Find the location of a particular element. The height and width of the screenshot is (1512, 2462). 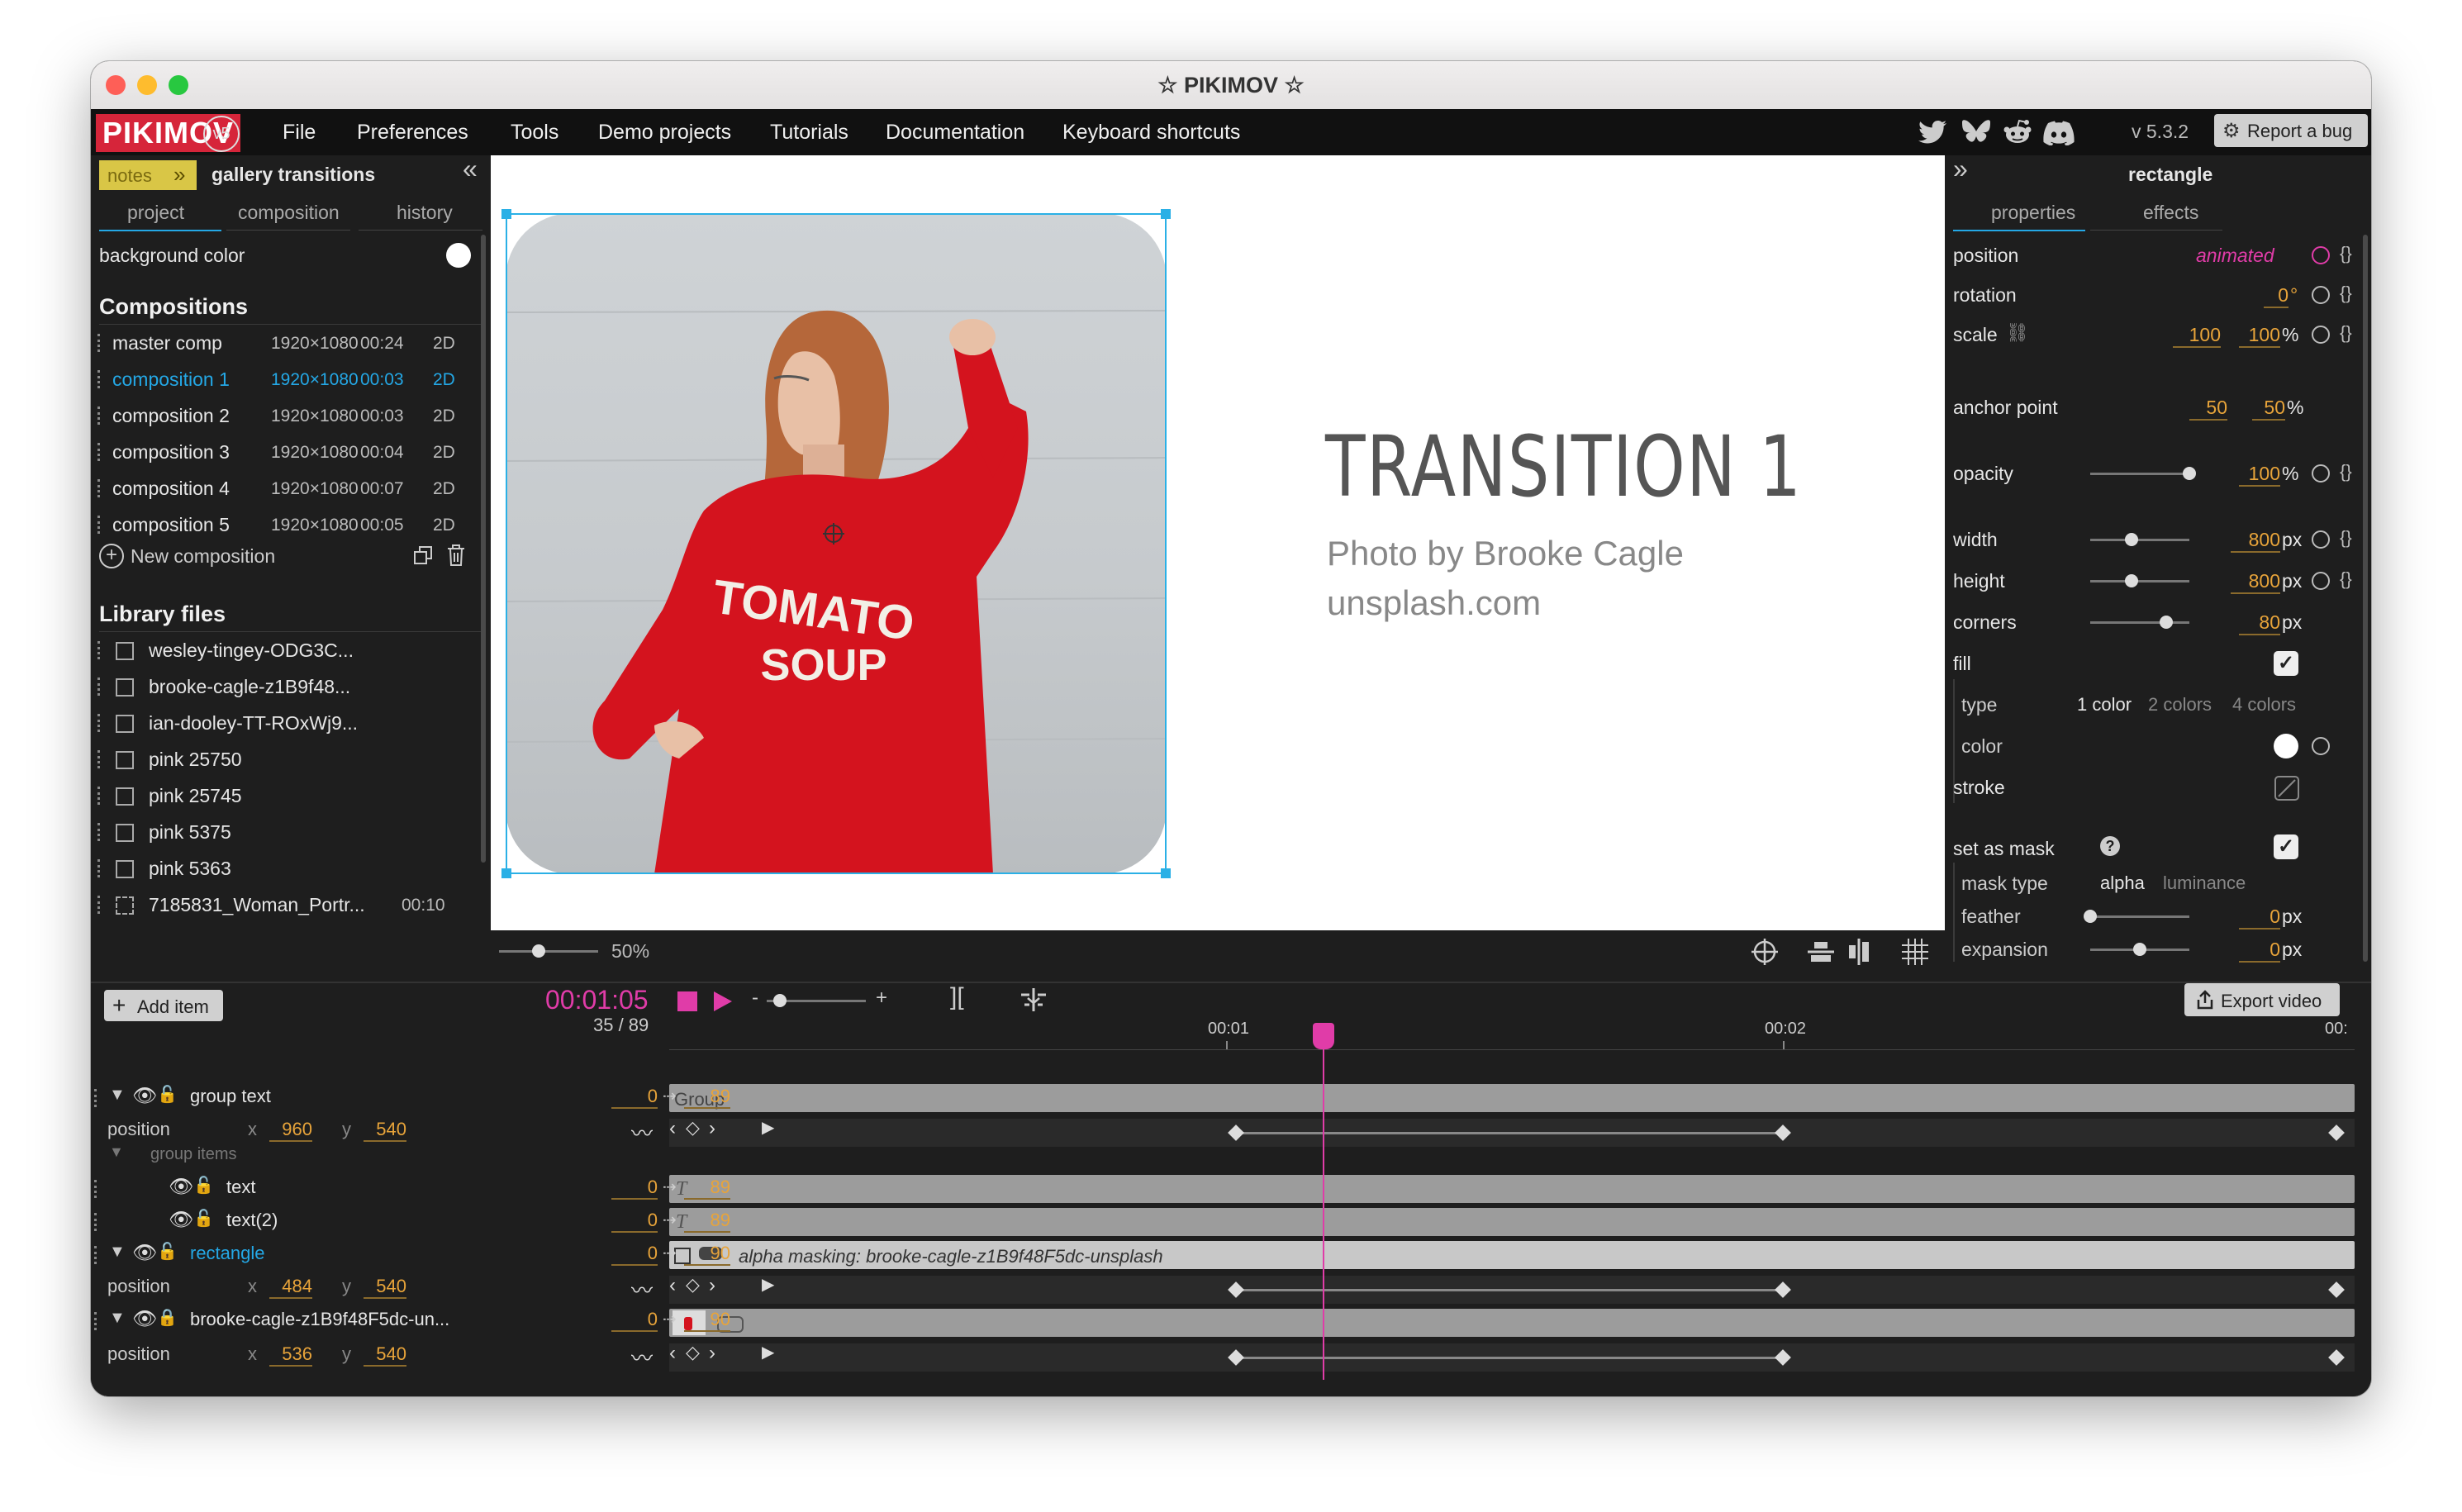

timeline-zoom-out: - is located at coordinates (755, 998).